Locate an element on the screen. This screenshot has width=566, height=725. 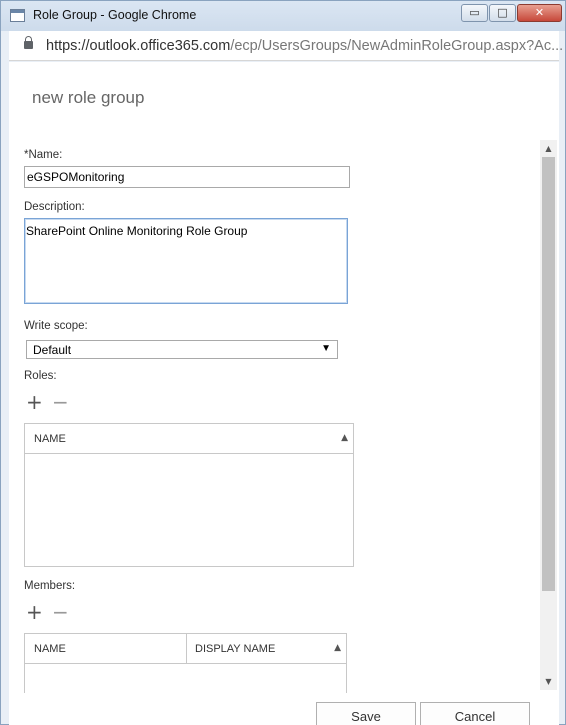
name-field: eGSPOMonitoring is located at coordinates (187, 177).